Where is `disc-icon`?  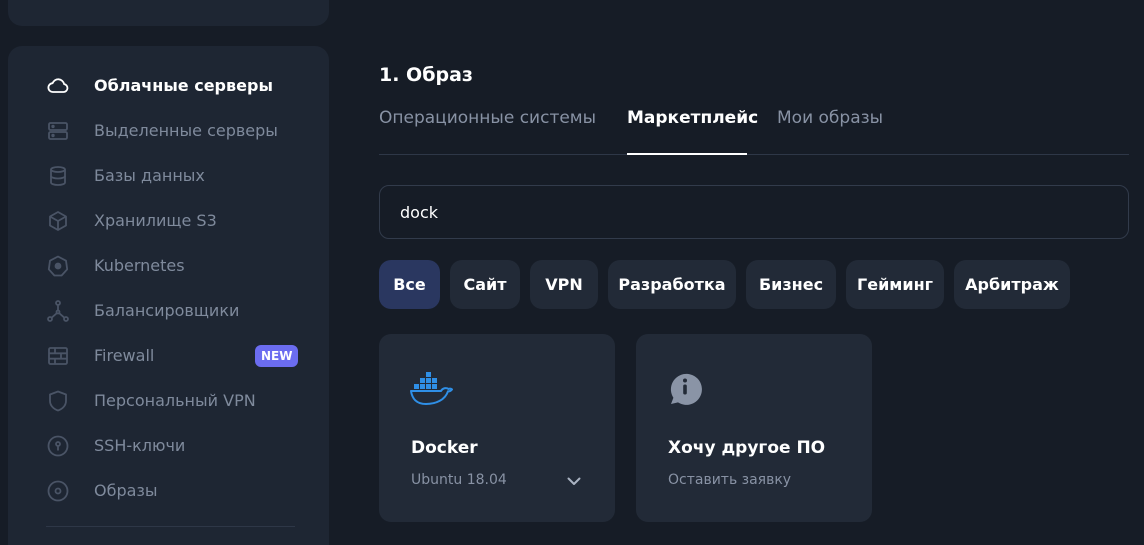
disc-icon is located at coordinates (58, 491).